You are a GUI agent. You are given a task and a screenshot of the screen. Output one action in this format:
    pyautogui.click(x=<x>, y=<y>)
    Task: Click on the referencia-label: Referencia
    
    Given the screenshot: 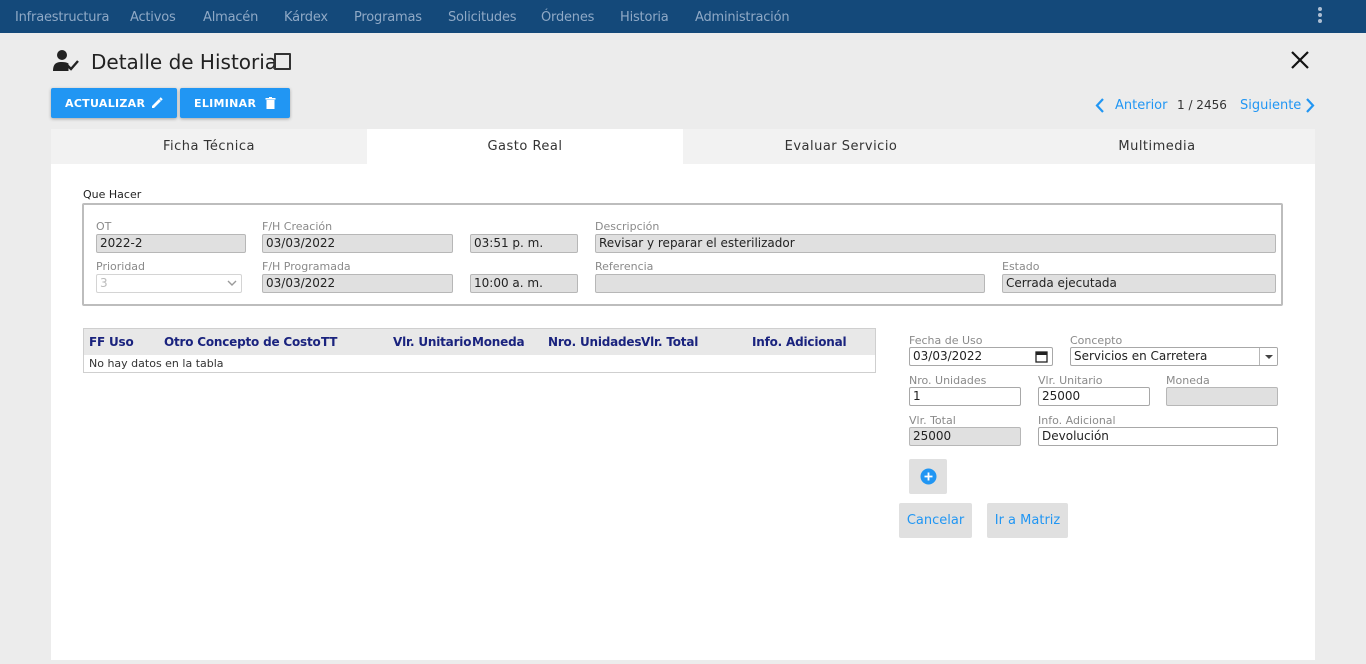 What is the action you would take?
    pyautogui.click(x=624, y=266)
    